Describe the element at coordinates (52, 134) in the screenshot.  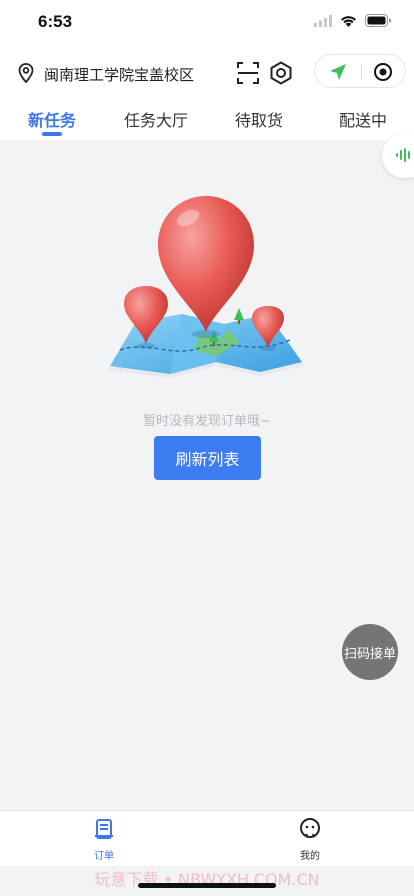
I see `active-tab-indicator` at that location.